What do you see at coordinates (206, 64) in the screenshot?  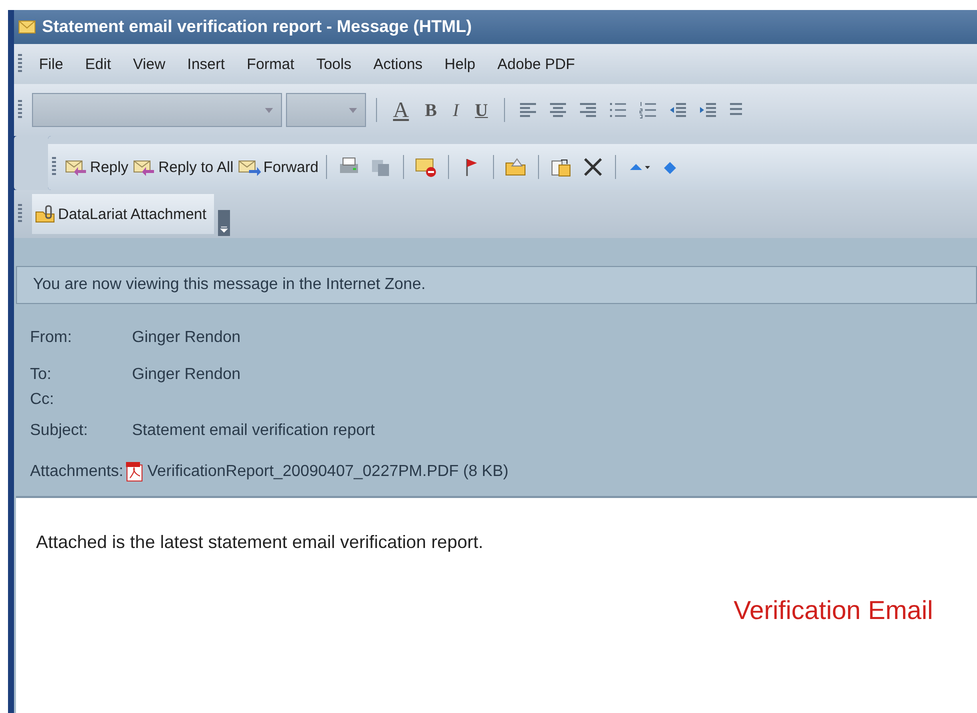 I see `menu-item: Insert` at bounding box center [206, 64].